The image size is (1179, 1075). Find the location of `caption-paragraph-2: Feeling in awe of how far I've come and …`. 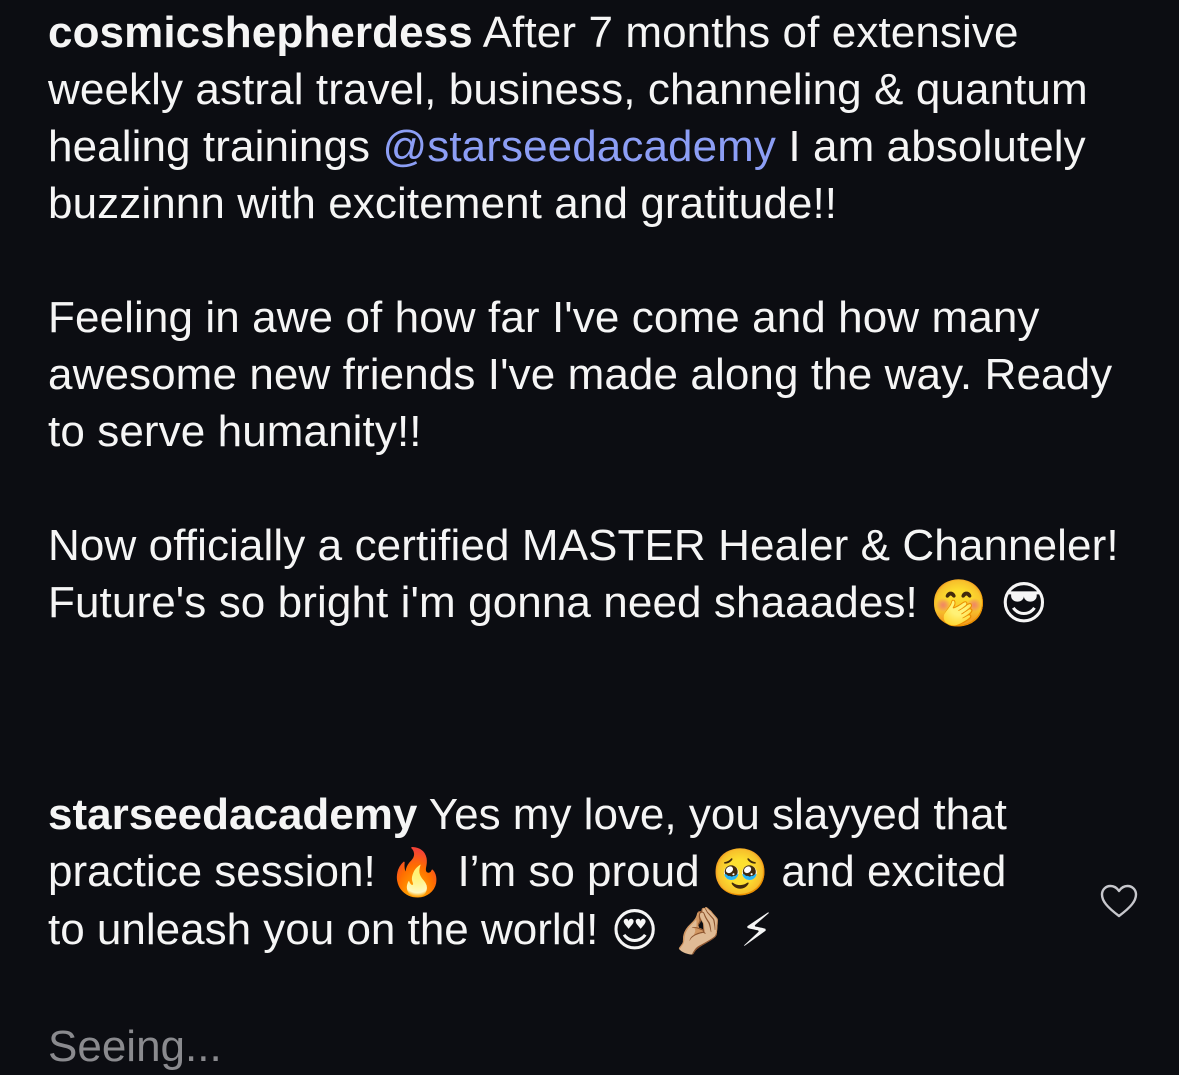

caption-paragraph-2: Feeling in awe of how far I've come and … is located at coordinates (580, 374).